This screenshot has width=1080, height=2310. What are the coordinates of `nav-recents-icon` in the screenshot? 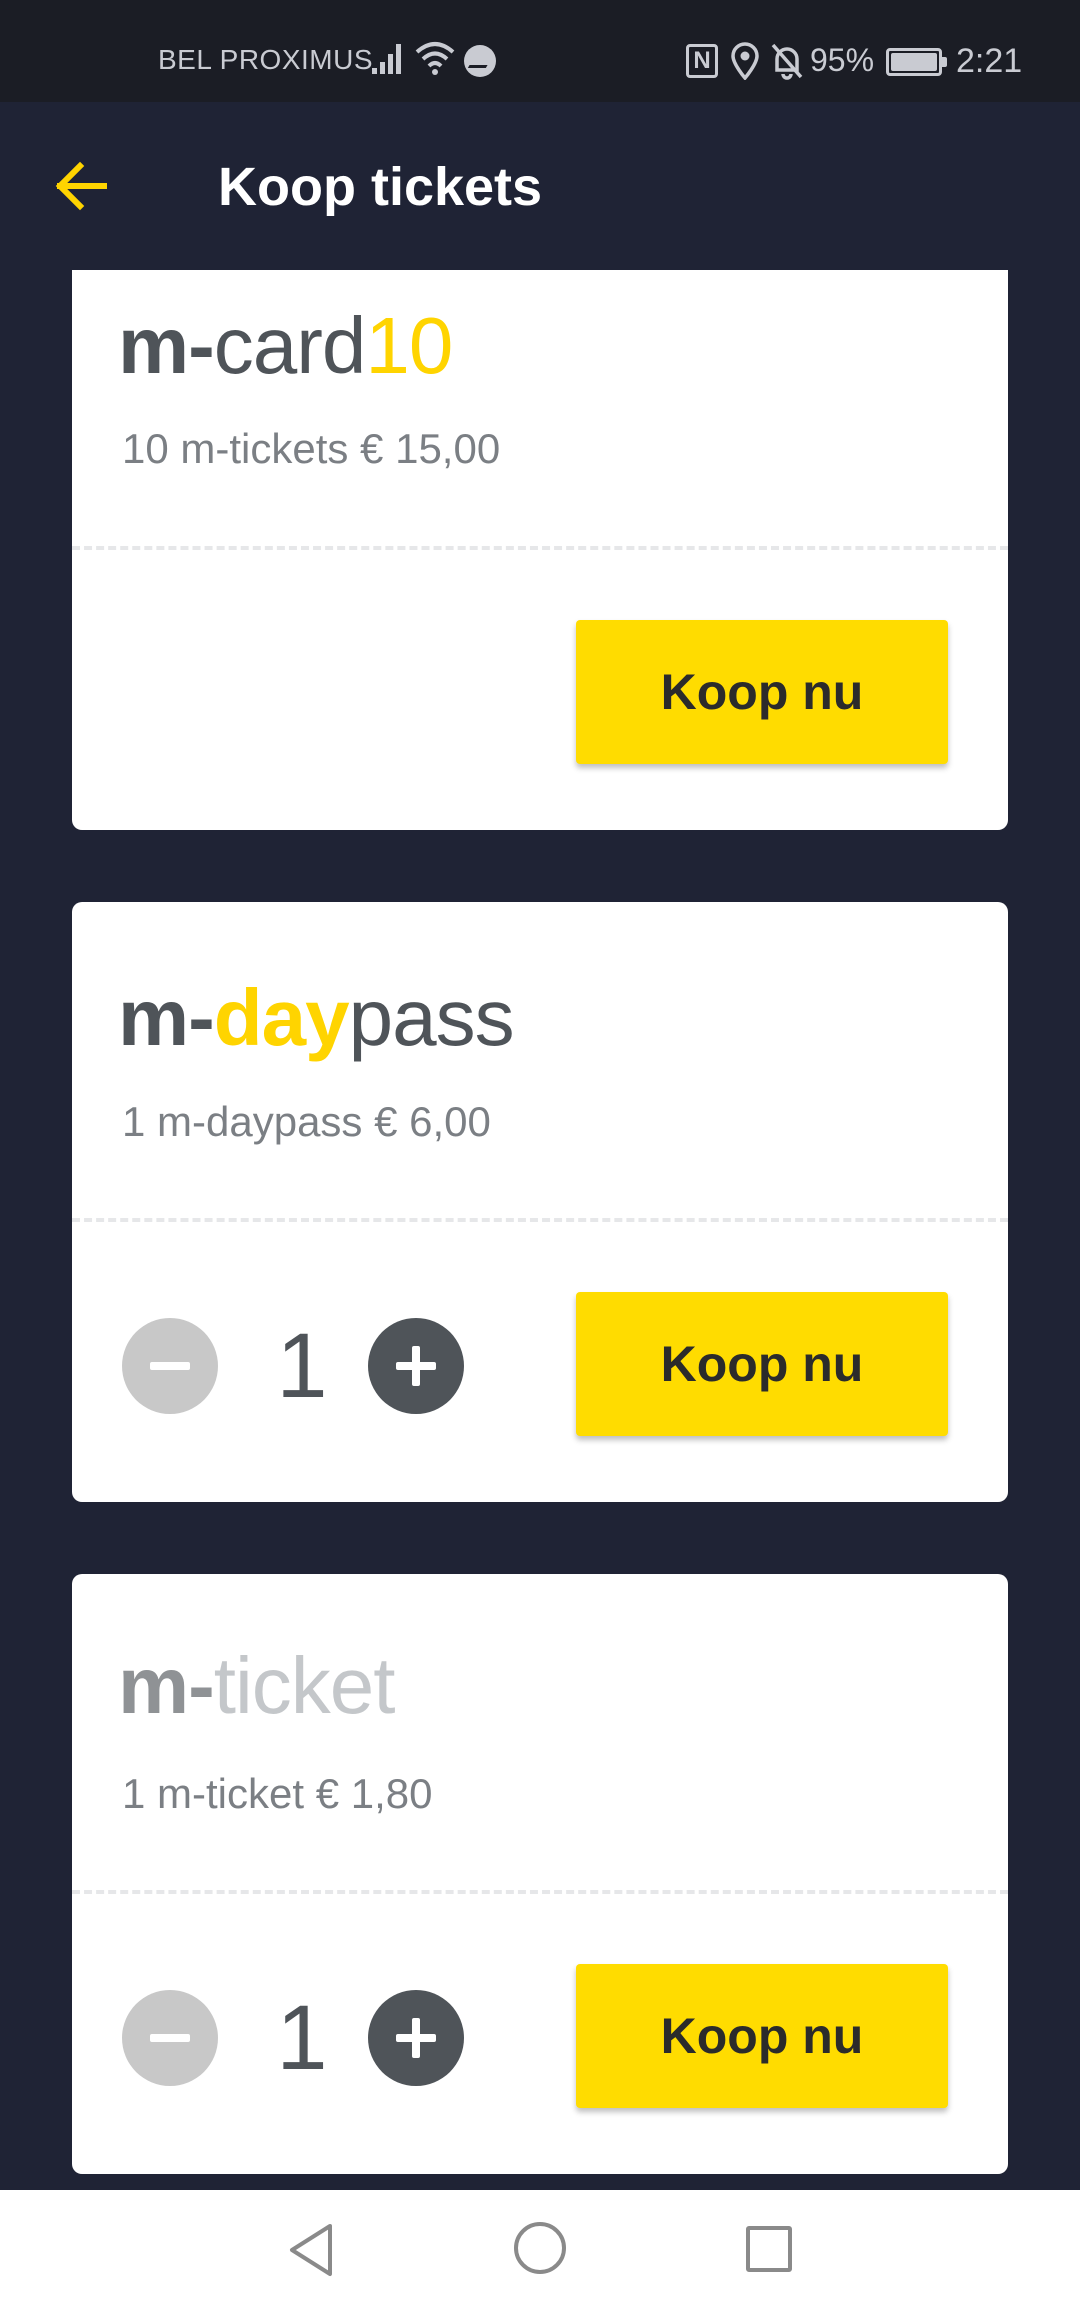 It's located at (769, 2249).